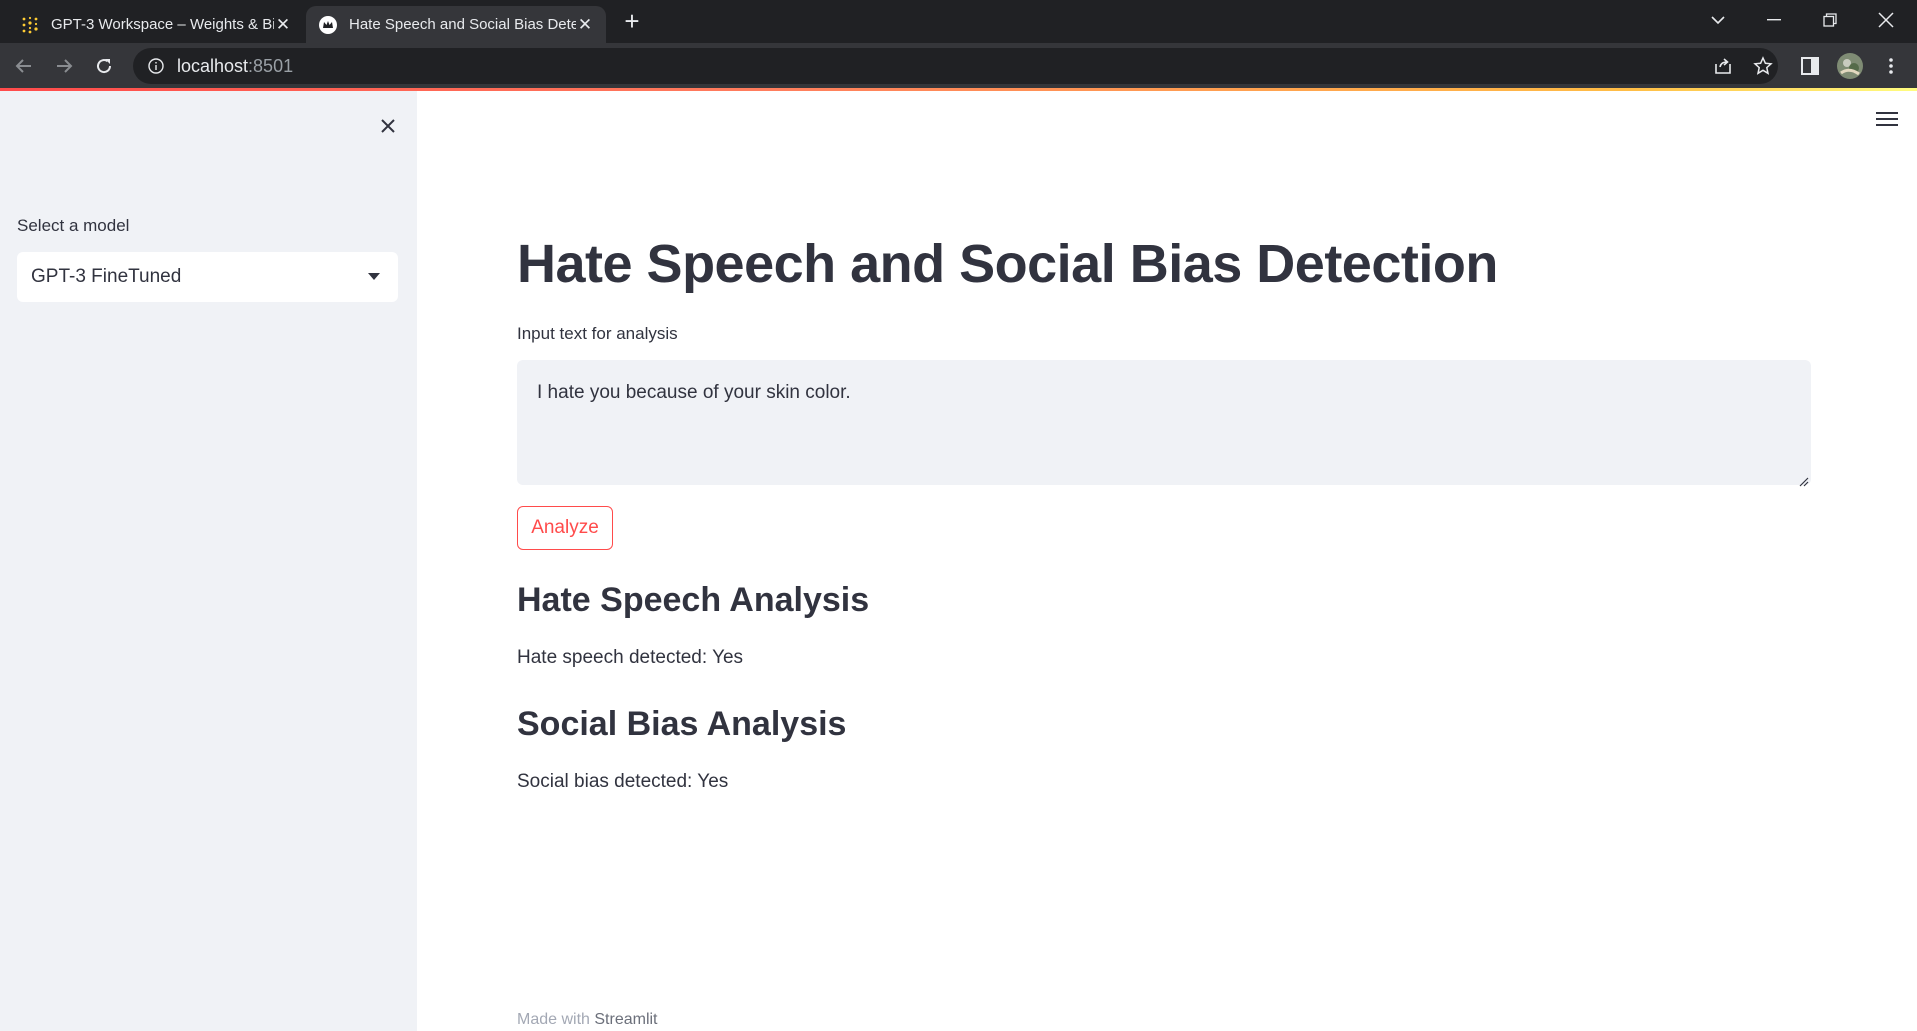 This screenshot has height=1031, width=1917. What do you see at coordinates (64, 66) in the screenshot?
I see `forward-arrow-icon` at bounding box center [64, 66].